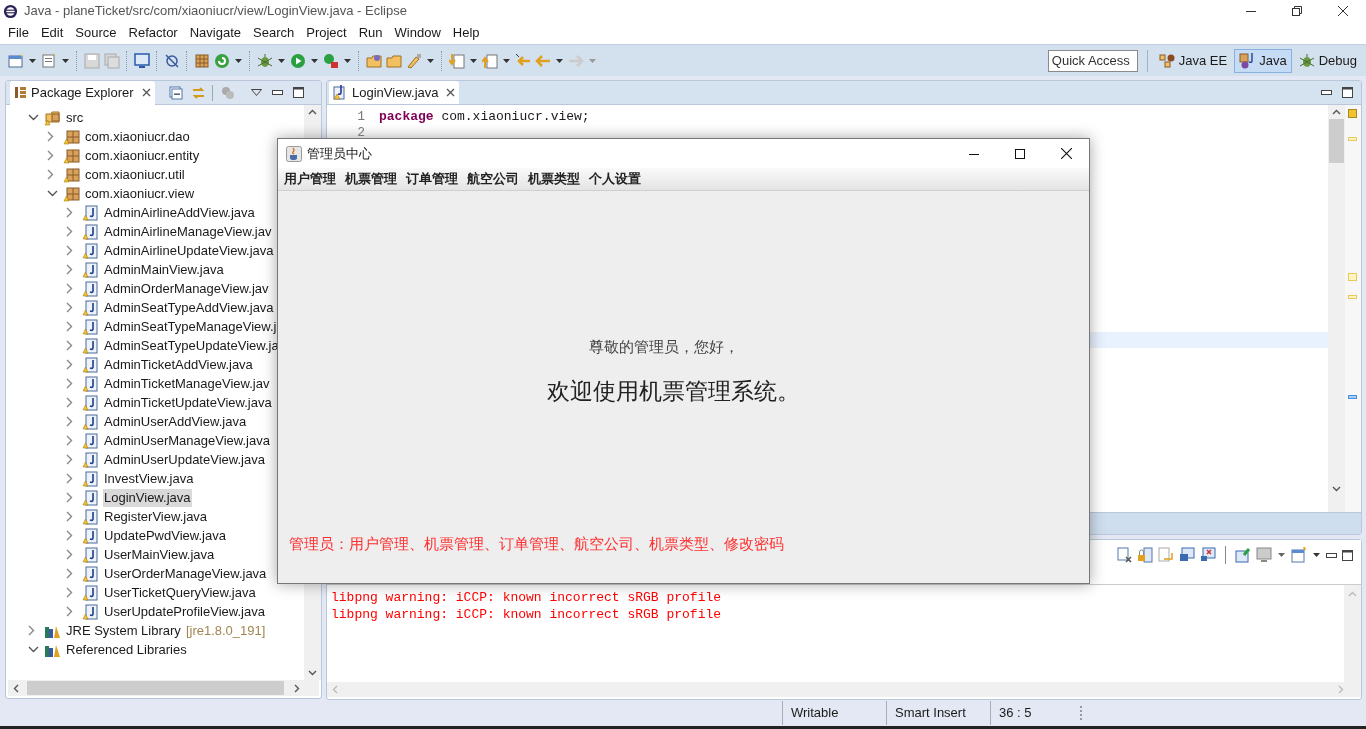 The image size is (1366, 729). I want to click on perspective-button: Java EE, so click(1193, 60).